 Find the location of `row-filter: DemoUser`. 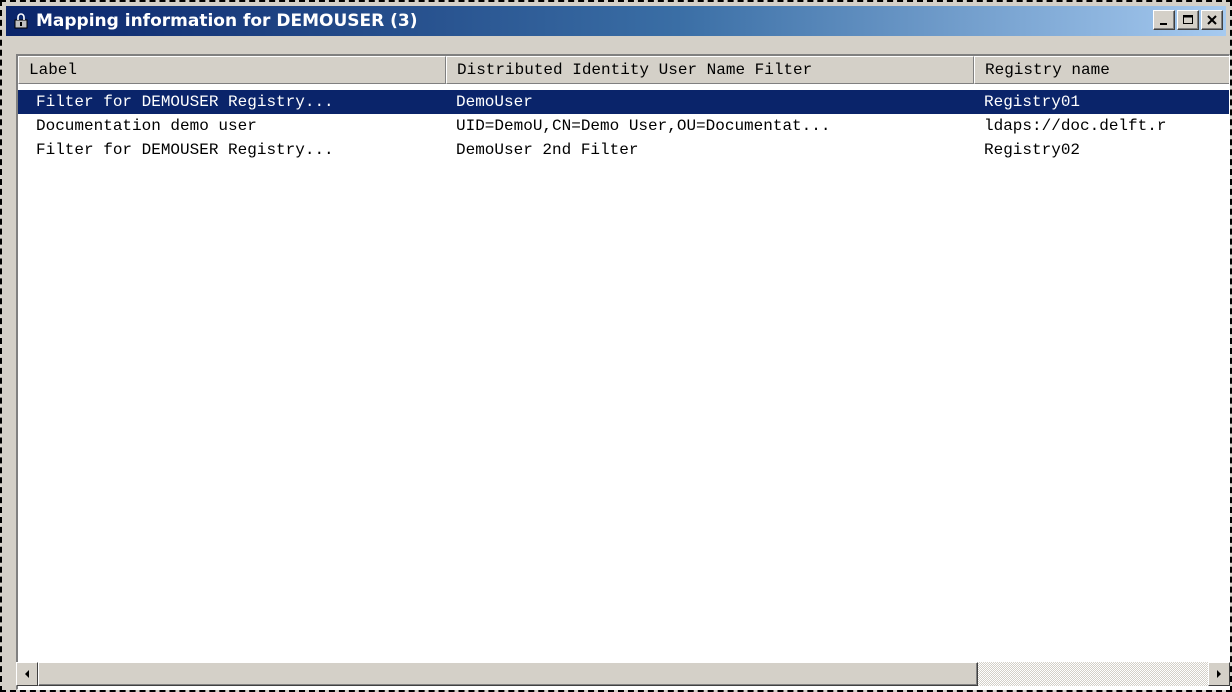

row-filter: DemoUser is located at coordinates (494, 102).